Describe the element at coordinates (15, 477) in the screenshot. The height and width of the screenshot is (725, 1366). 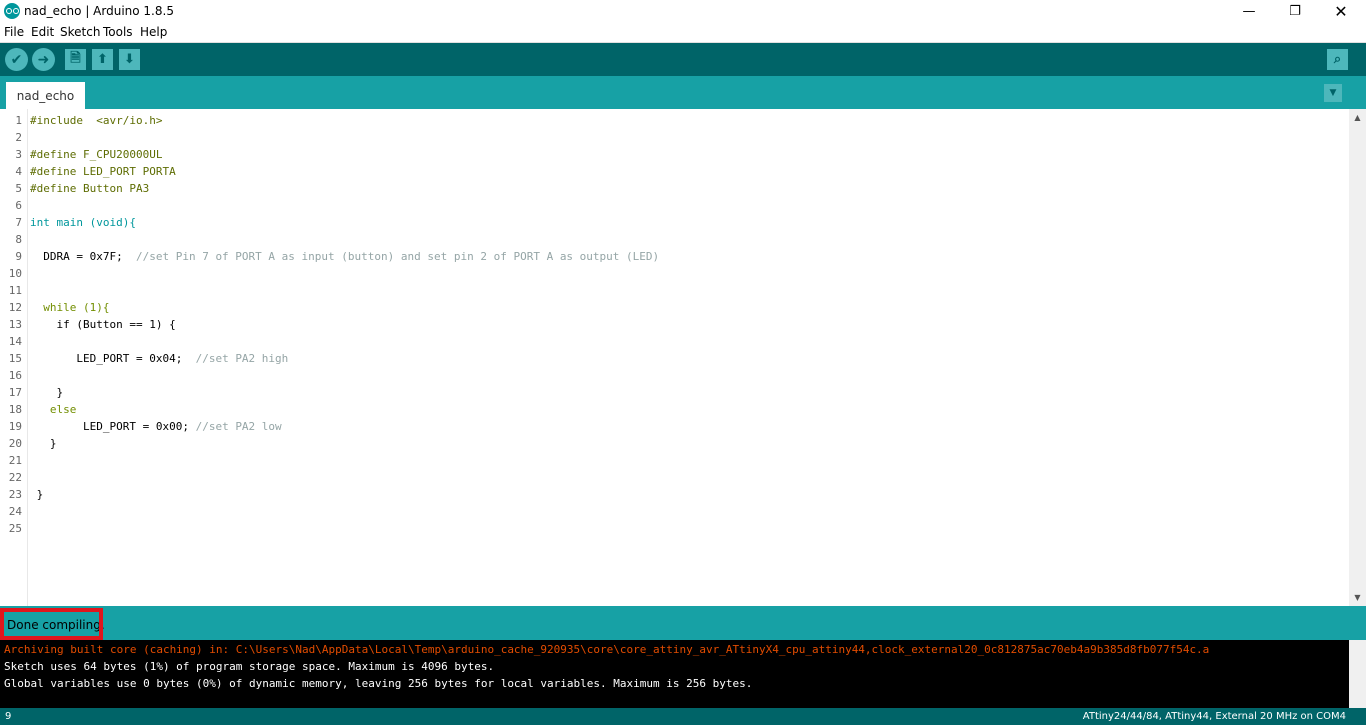
I see `line-number: 22` at that location.